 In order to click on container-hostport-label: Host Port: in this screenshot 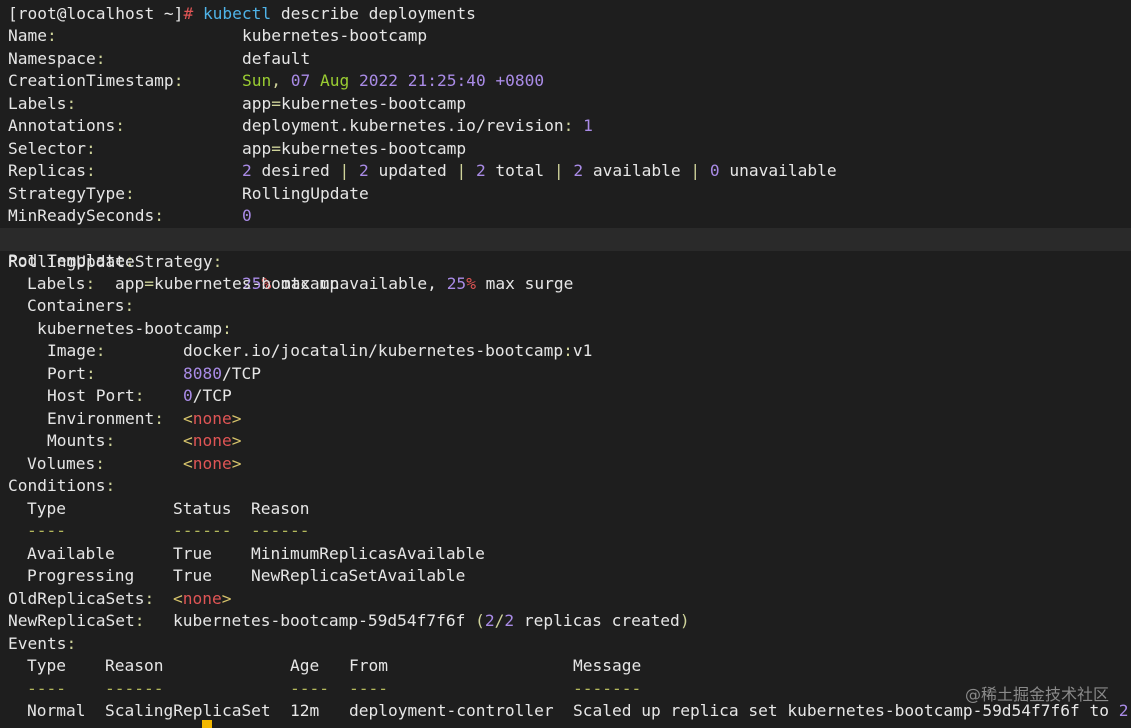, I will do `click(96, 395)`.